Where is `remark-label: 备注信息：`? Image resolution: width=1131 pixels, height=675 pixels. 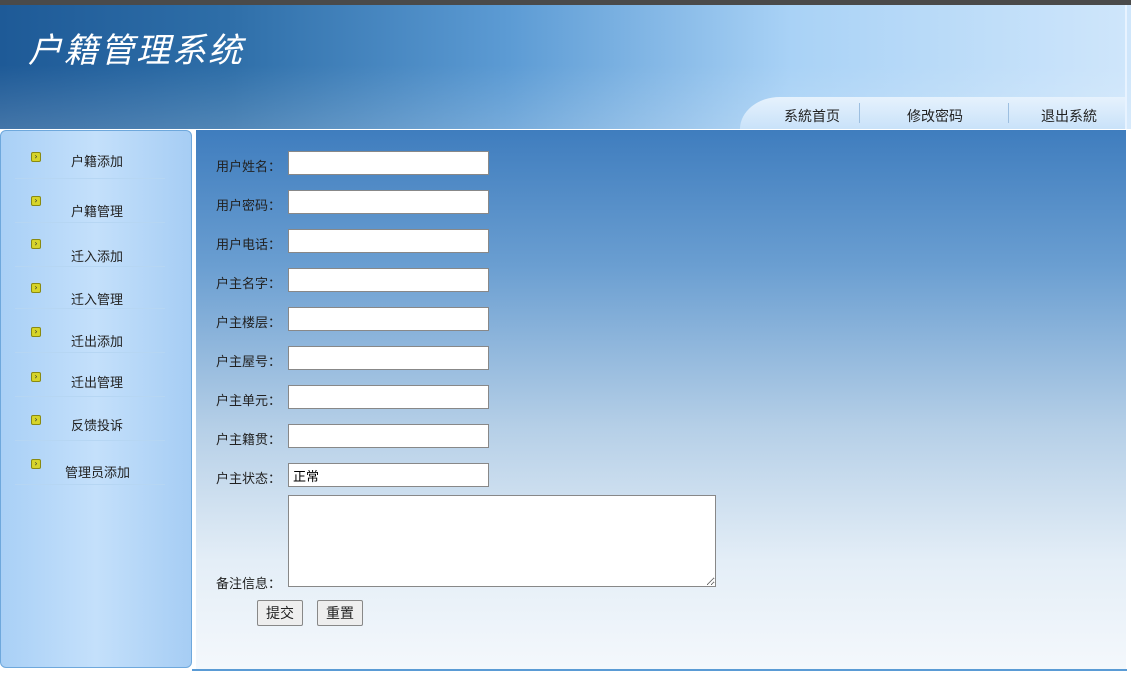 remark-label: 备注信息： is located at coordinates (249, 584).